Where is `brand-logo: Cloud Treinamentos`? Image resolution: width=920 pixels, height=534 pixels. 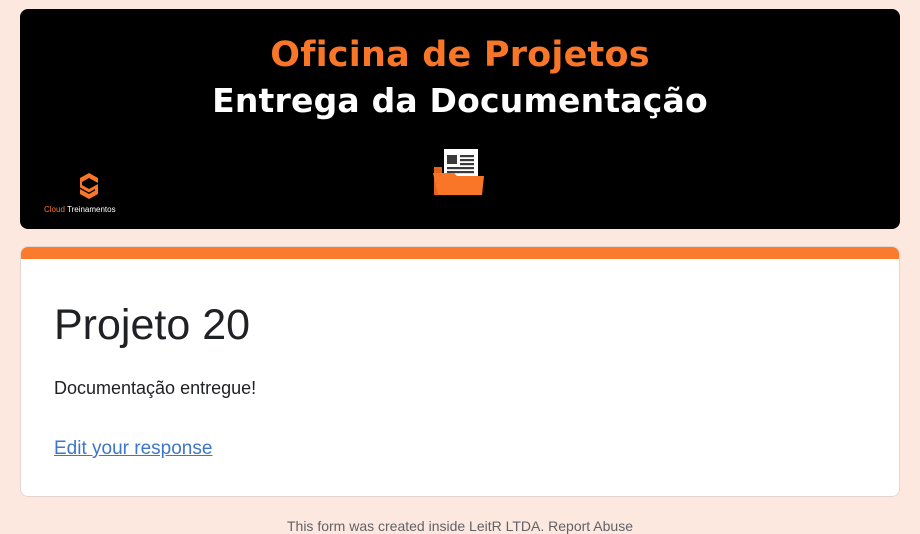
brand-logo: Cloud Treinamentos is located at coordinates (89, 194).